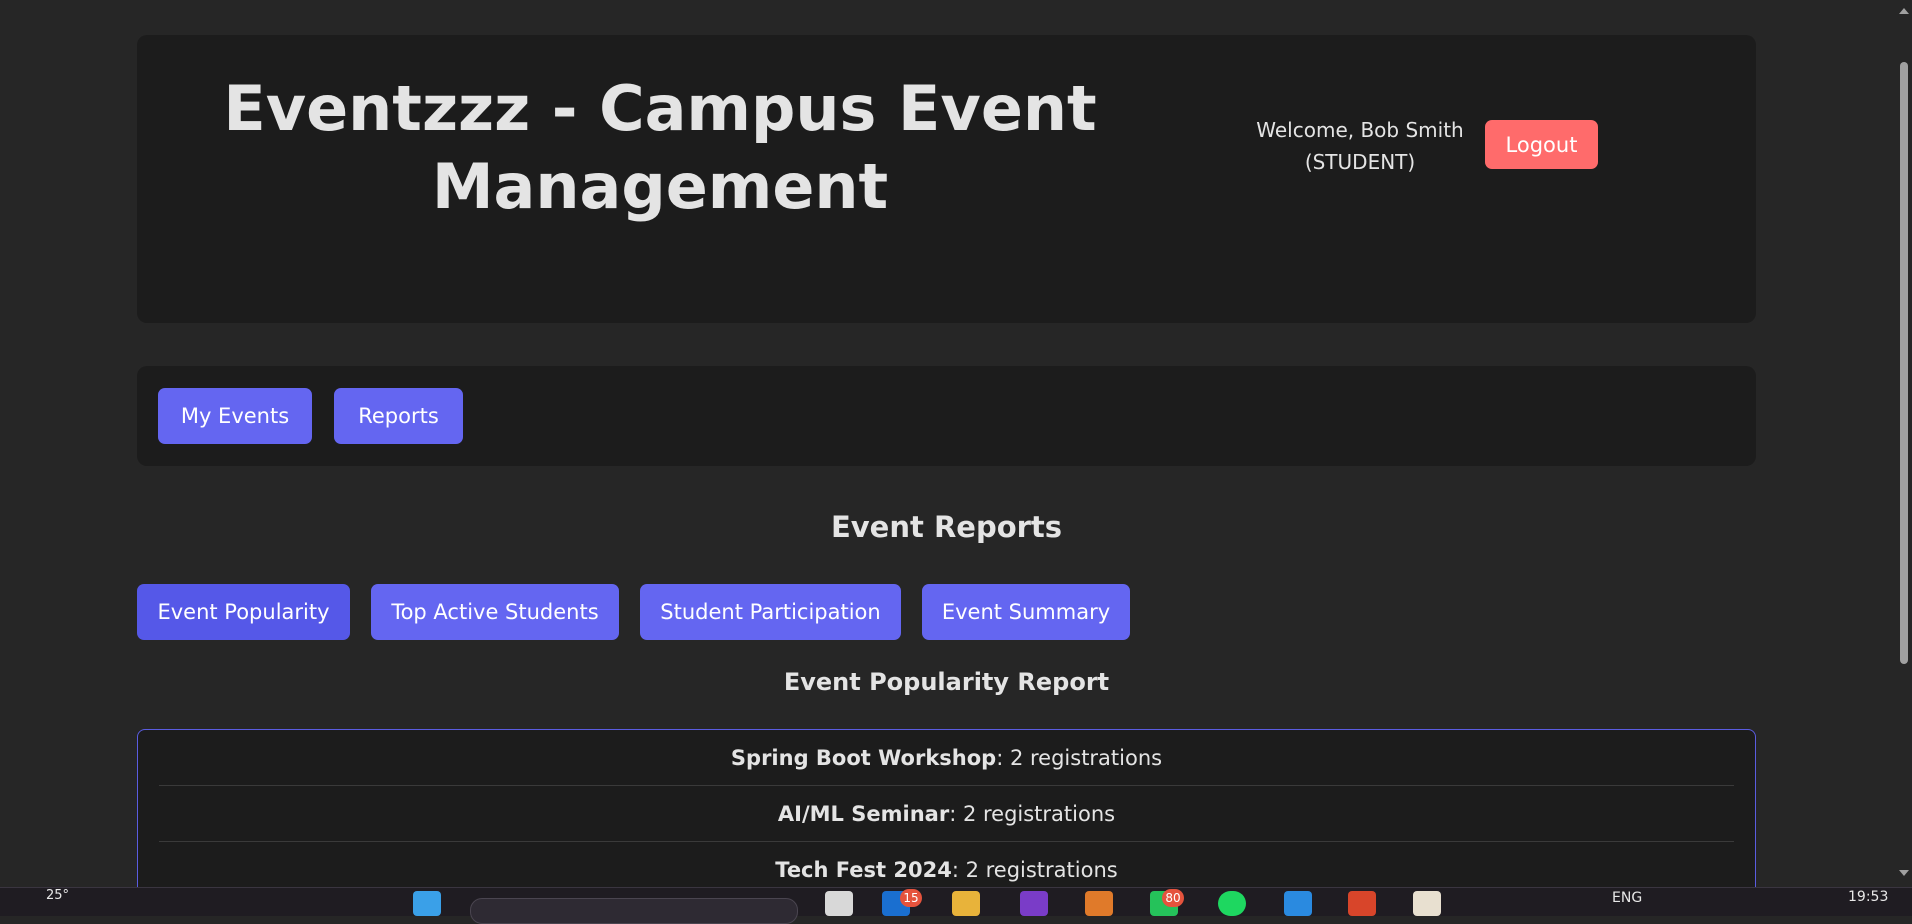  I want to click on tab-top-active-students: Top Active Students, so click(495, 612).